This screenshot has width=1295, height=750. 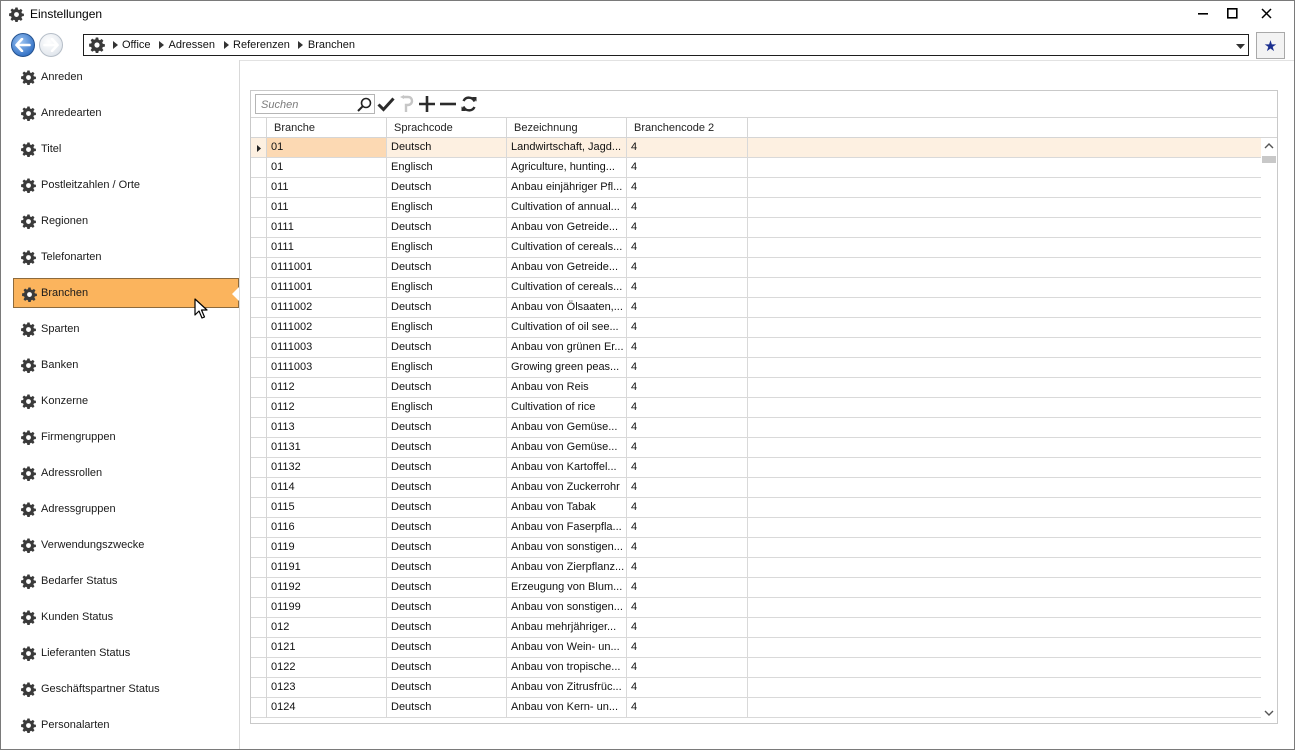 I want to click on cell-branche: 0111001, so click(x=327, y=287).